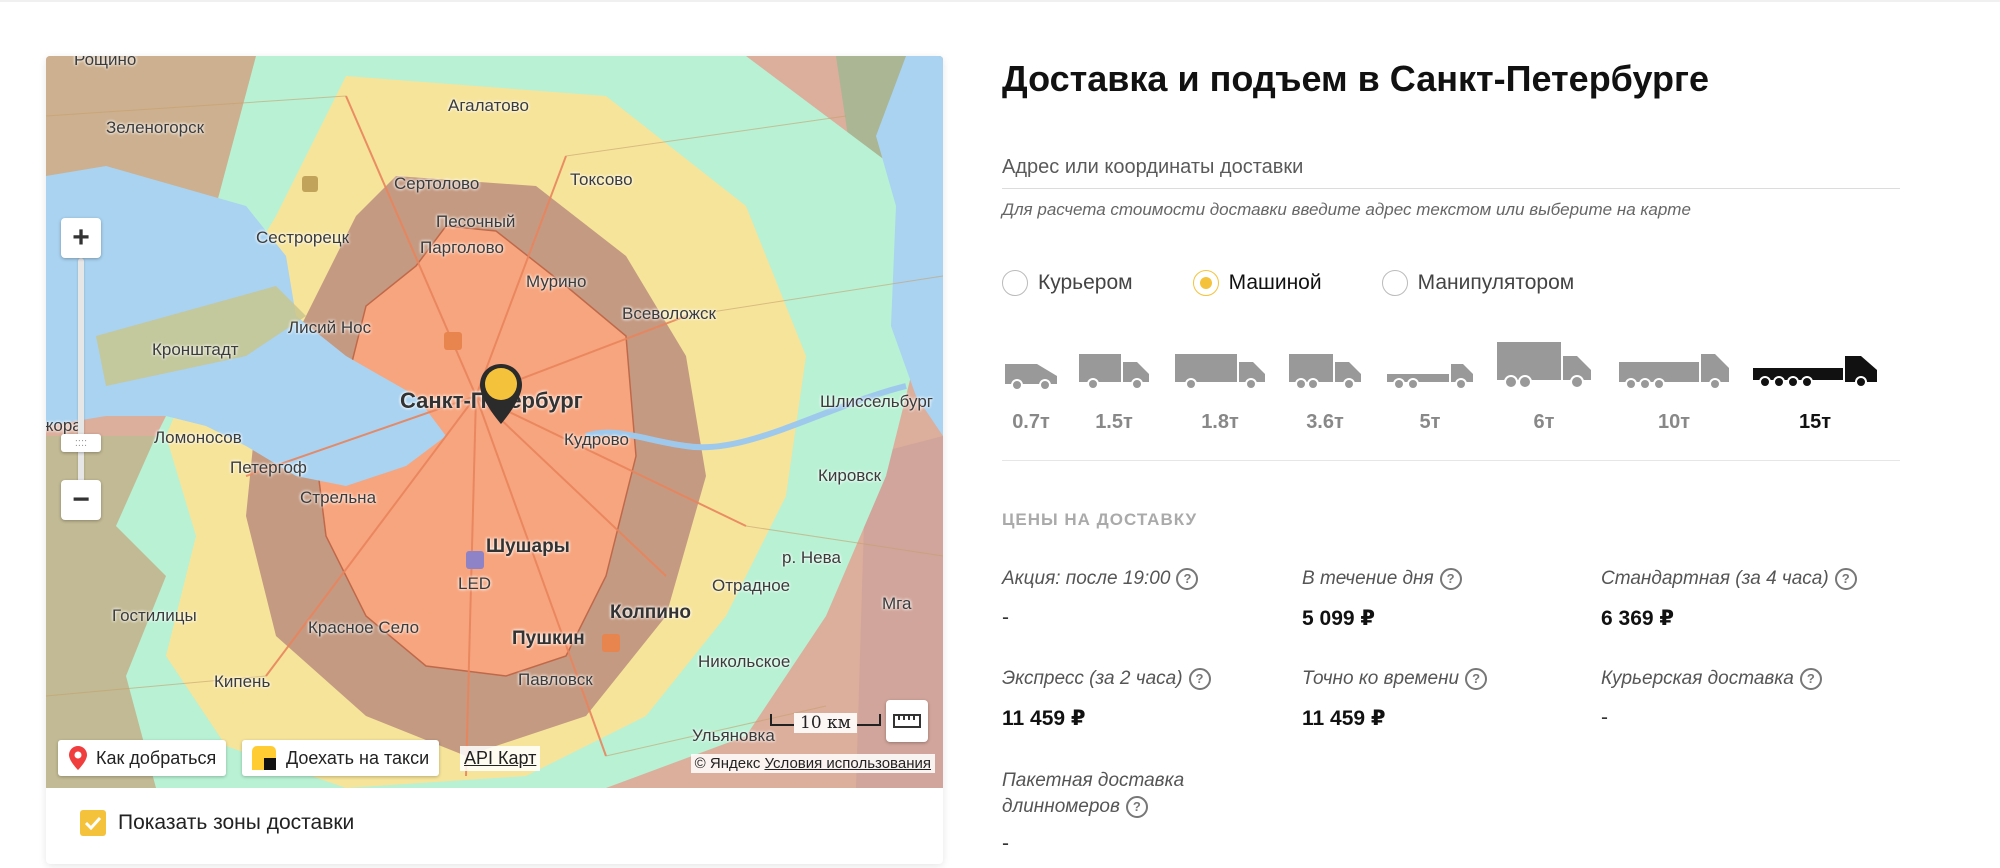 Image resolution: width=2000 pixels, height=868 pixels. Describe the element at coordinates (78, 758) in the screenshot. I see `map-marker-icon` at that location.